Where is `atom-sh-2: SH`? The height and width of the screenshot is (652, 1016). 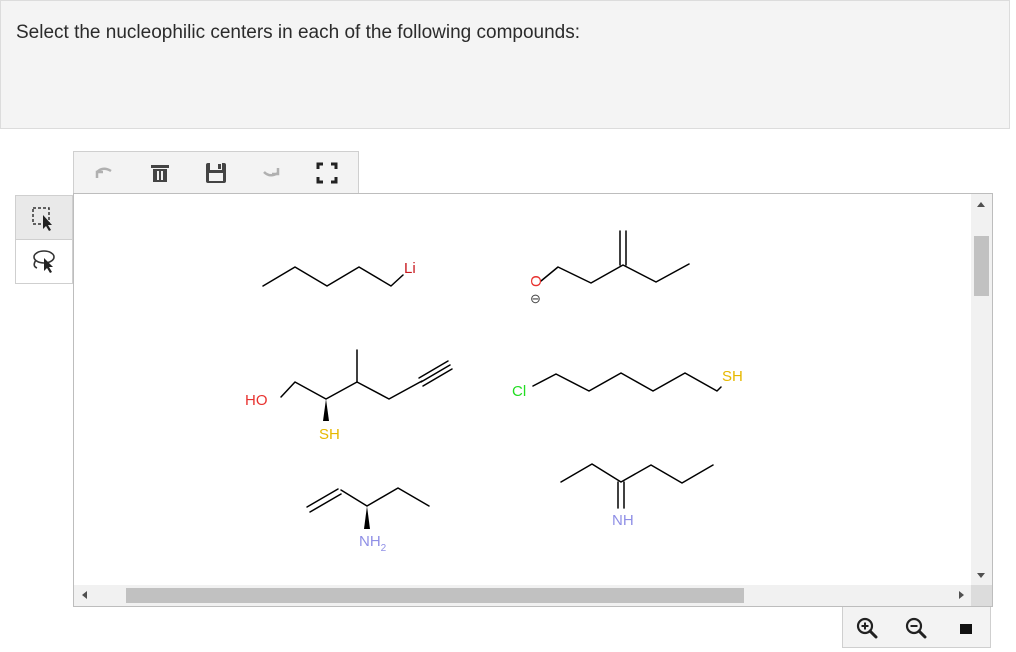 atom-sh-2: SH is located at coordinates (732, 376).